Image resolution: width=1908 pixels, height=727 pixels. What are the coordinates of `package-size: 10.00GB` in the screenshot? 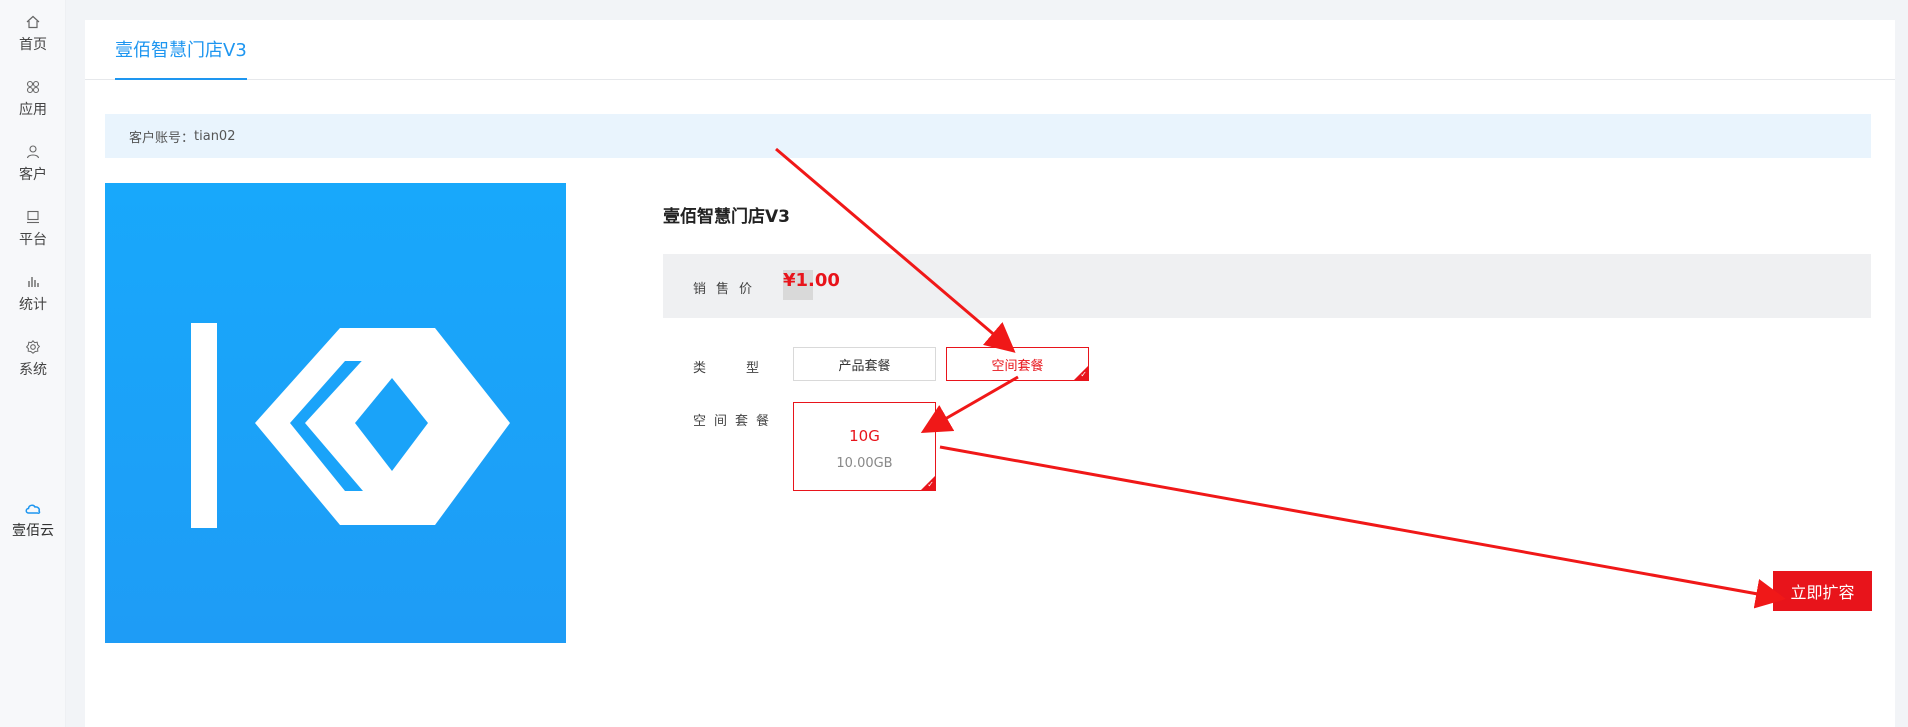 It's located at (864, 463).